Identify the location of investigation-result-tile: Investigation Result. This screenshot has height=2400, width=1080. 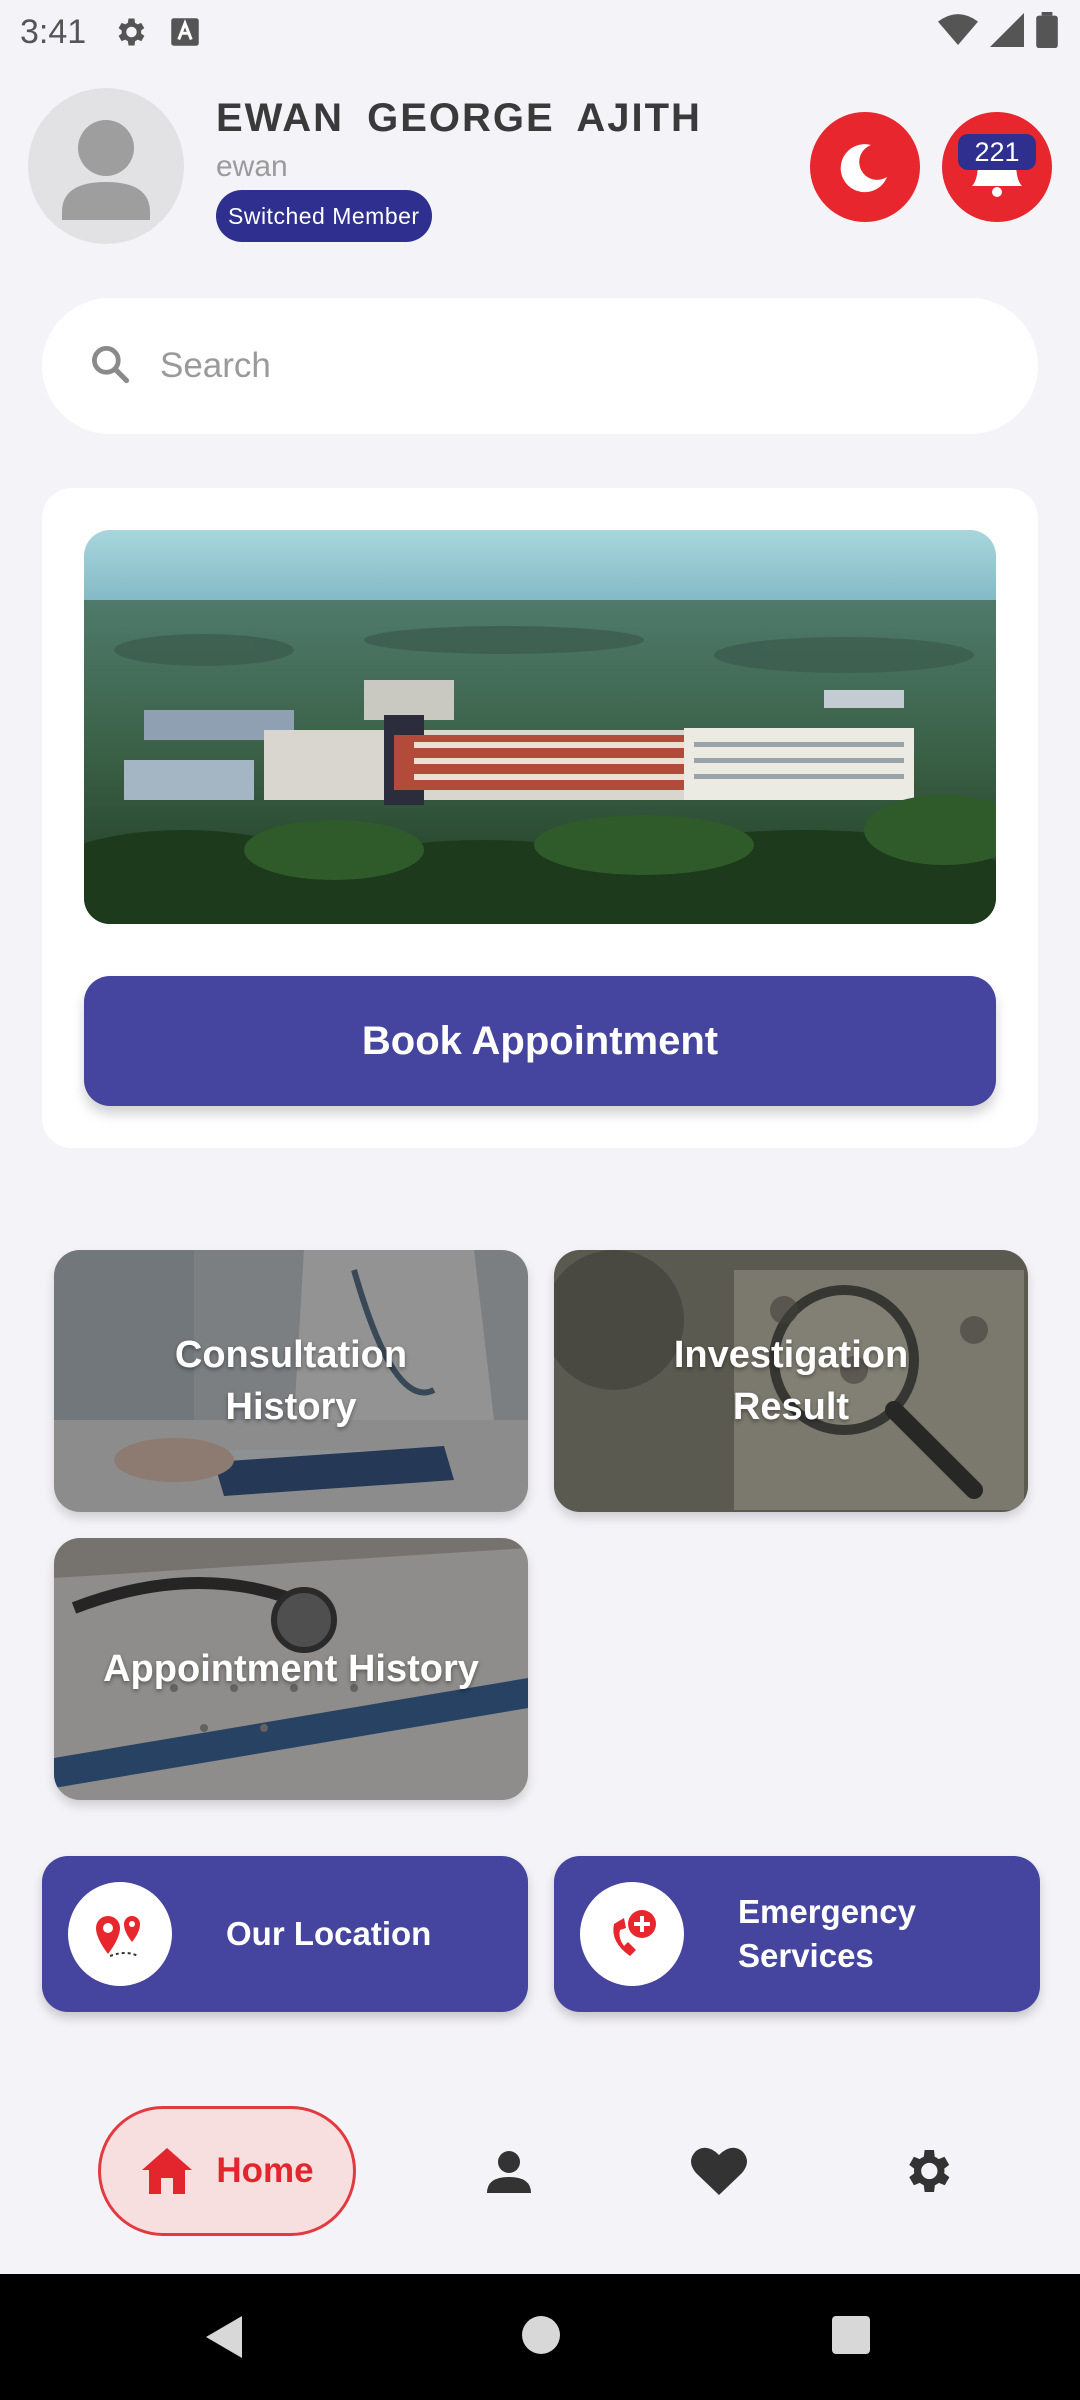
(791, 1381).